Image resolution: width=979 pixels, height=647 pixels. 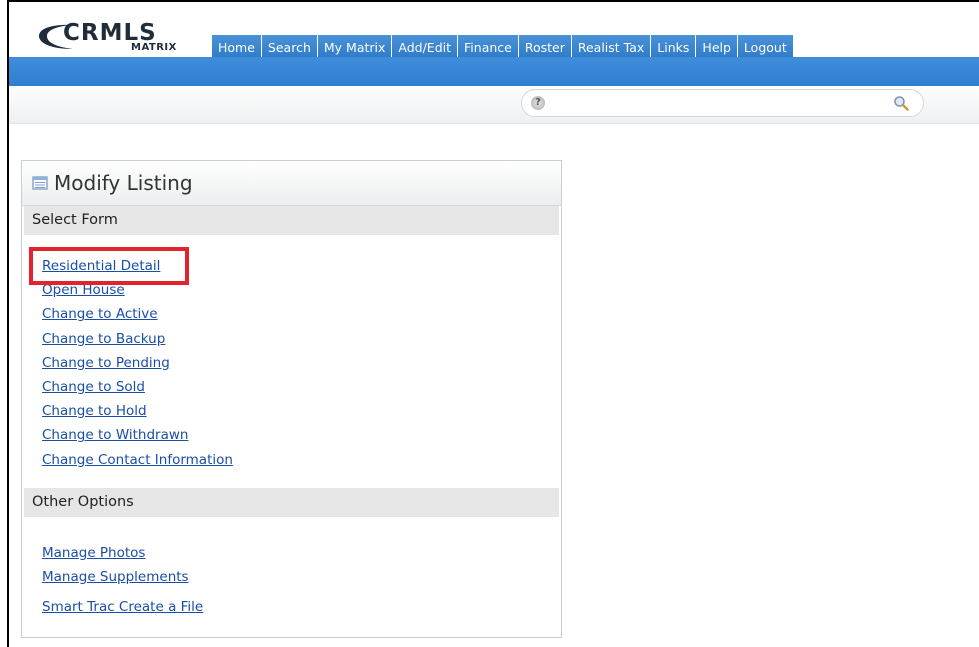 What do you see at coordinates (901, 103) in the screenshot?
I see `magnifier-search-icon` at bounding box center [901, 103].